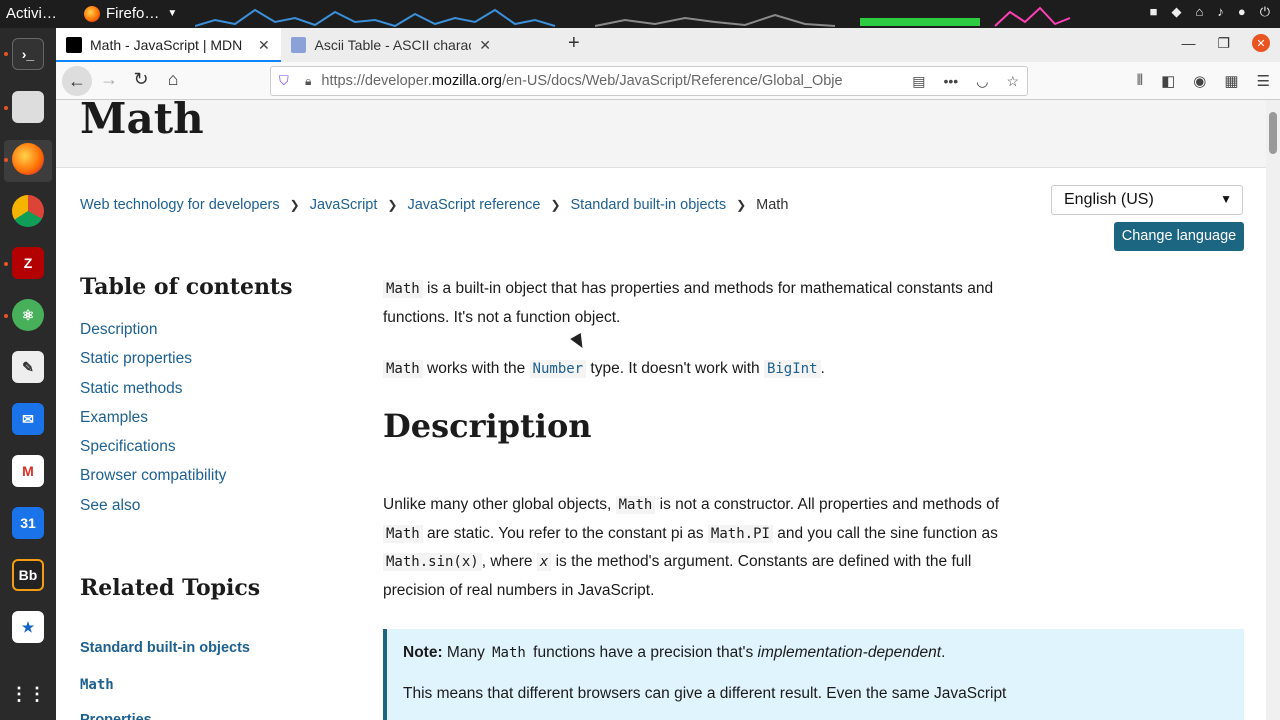 The width and height of the screenshot is (1280, 720). What do you see at coordinates (28, 523) in the screenshot?
I see `calendar-icon: 31` at bounding box center [28, 523].